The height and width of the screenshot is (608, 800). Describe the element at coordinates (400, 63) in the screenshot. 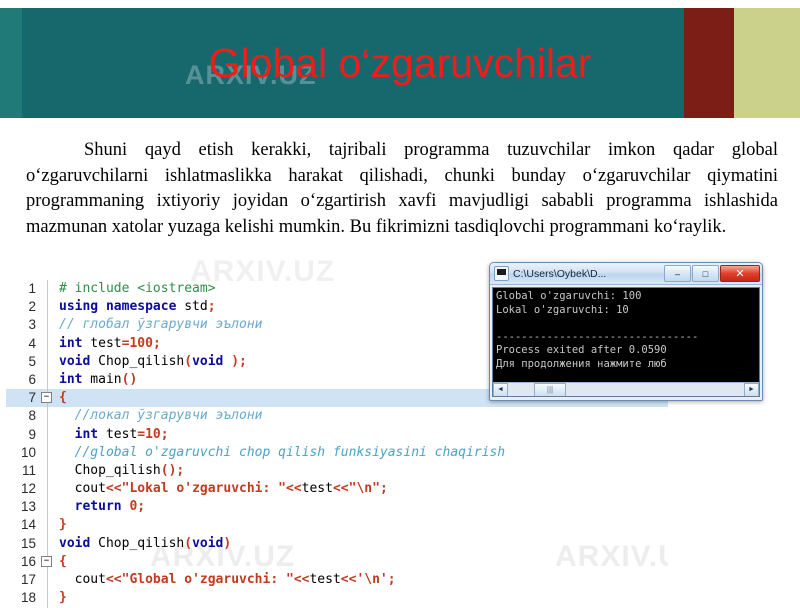

I see `page-title: Global o‘zgaruvchilar` at that location.